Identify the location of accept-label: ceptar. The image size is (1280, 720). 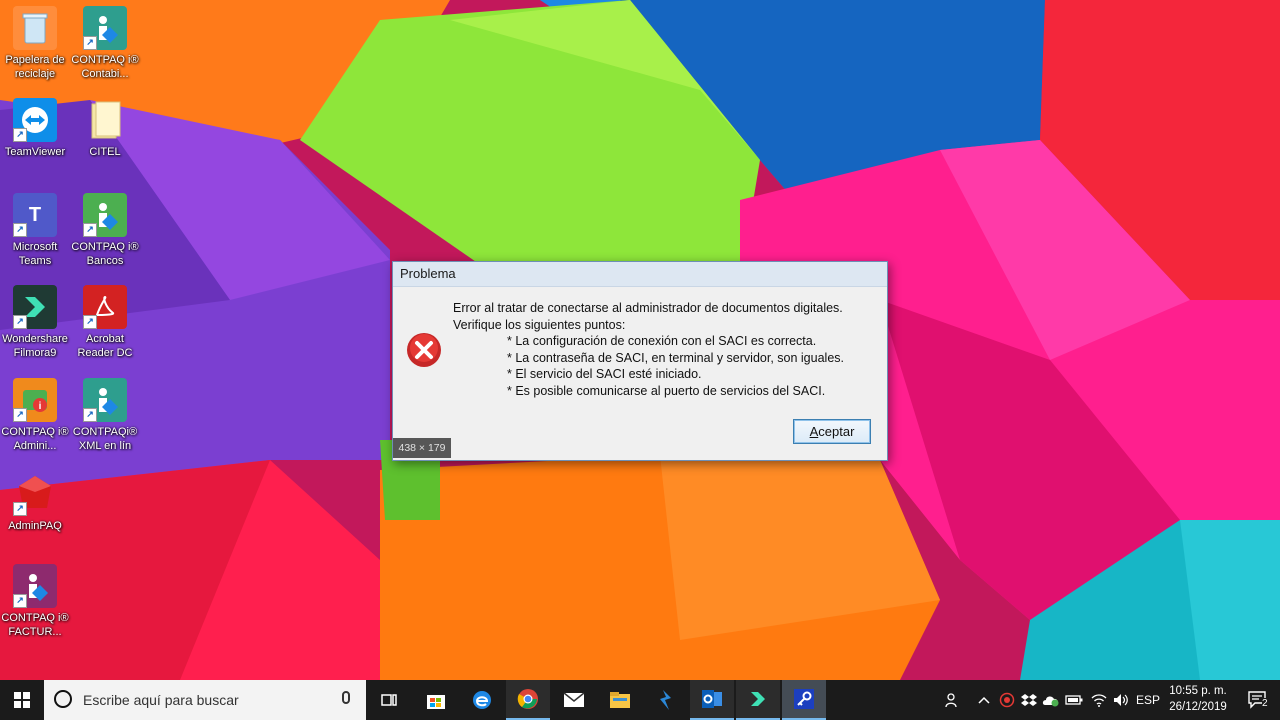
(836, 431).